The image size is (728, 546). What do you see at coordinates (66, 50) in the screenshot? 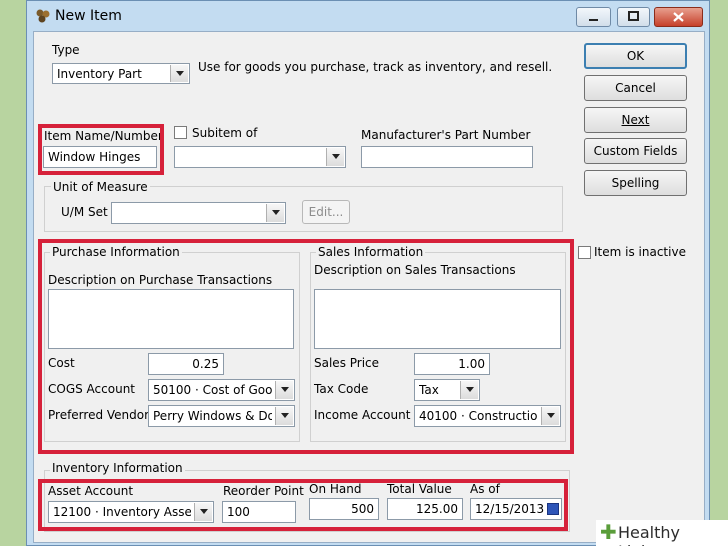
I see `type-label: Type` at bounding box center [66, 50].